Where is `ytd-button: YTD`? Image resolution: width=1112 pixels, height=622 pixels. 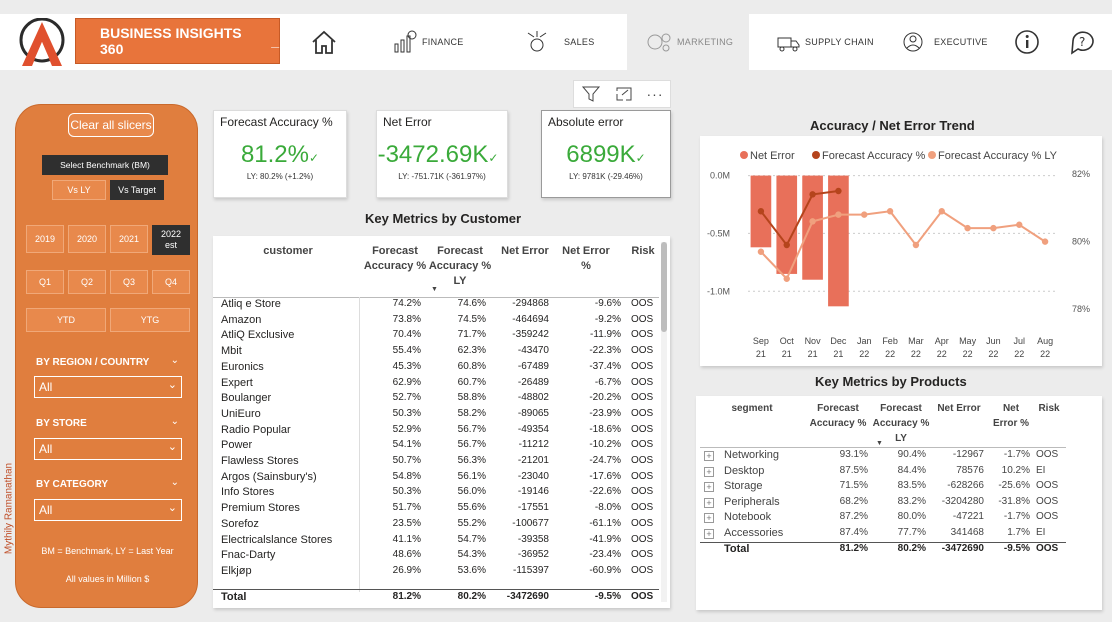 ytd-button: YTD is located at coordinates (66, 320).